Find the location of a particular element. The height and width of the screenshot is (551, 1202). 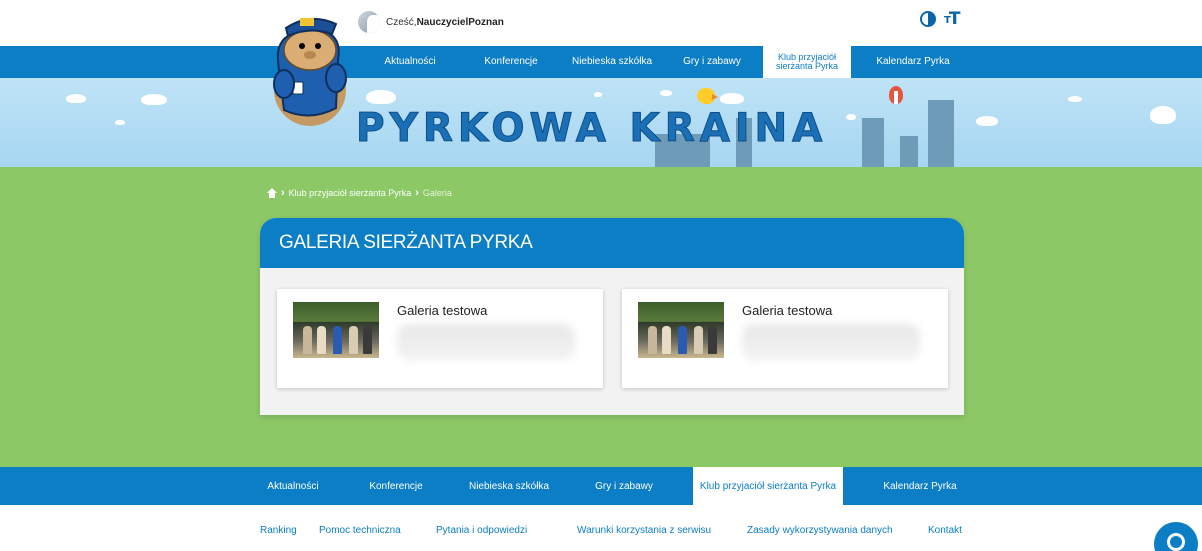

footer-link-kontakt: Kontakt is located at coordinates (945, 530).